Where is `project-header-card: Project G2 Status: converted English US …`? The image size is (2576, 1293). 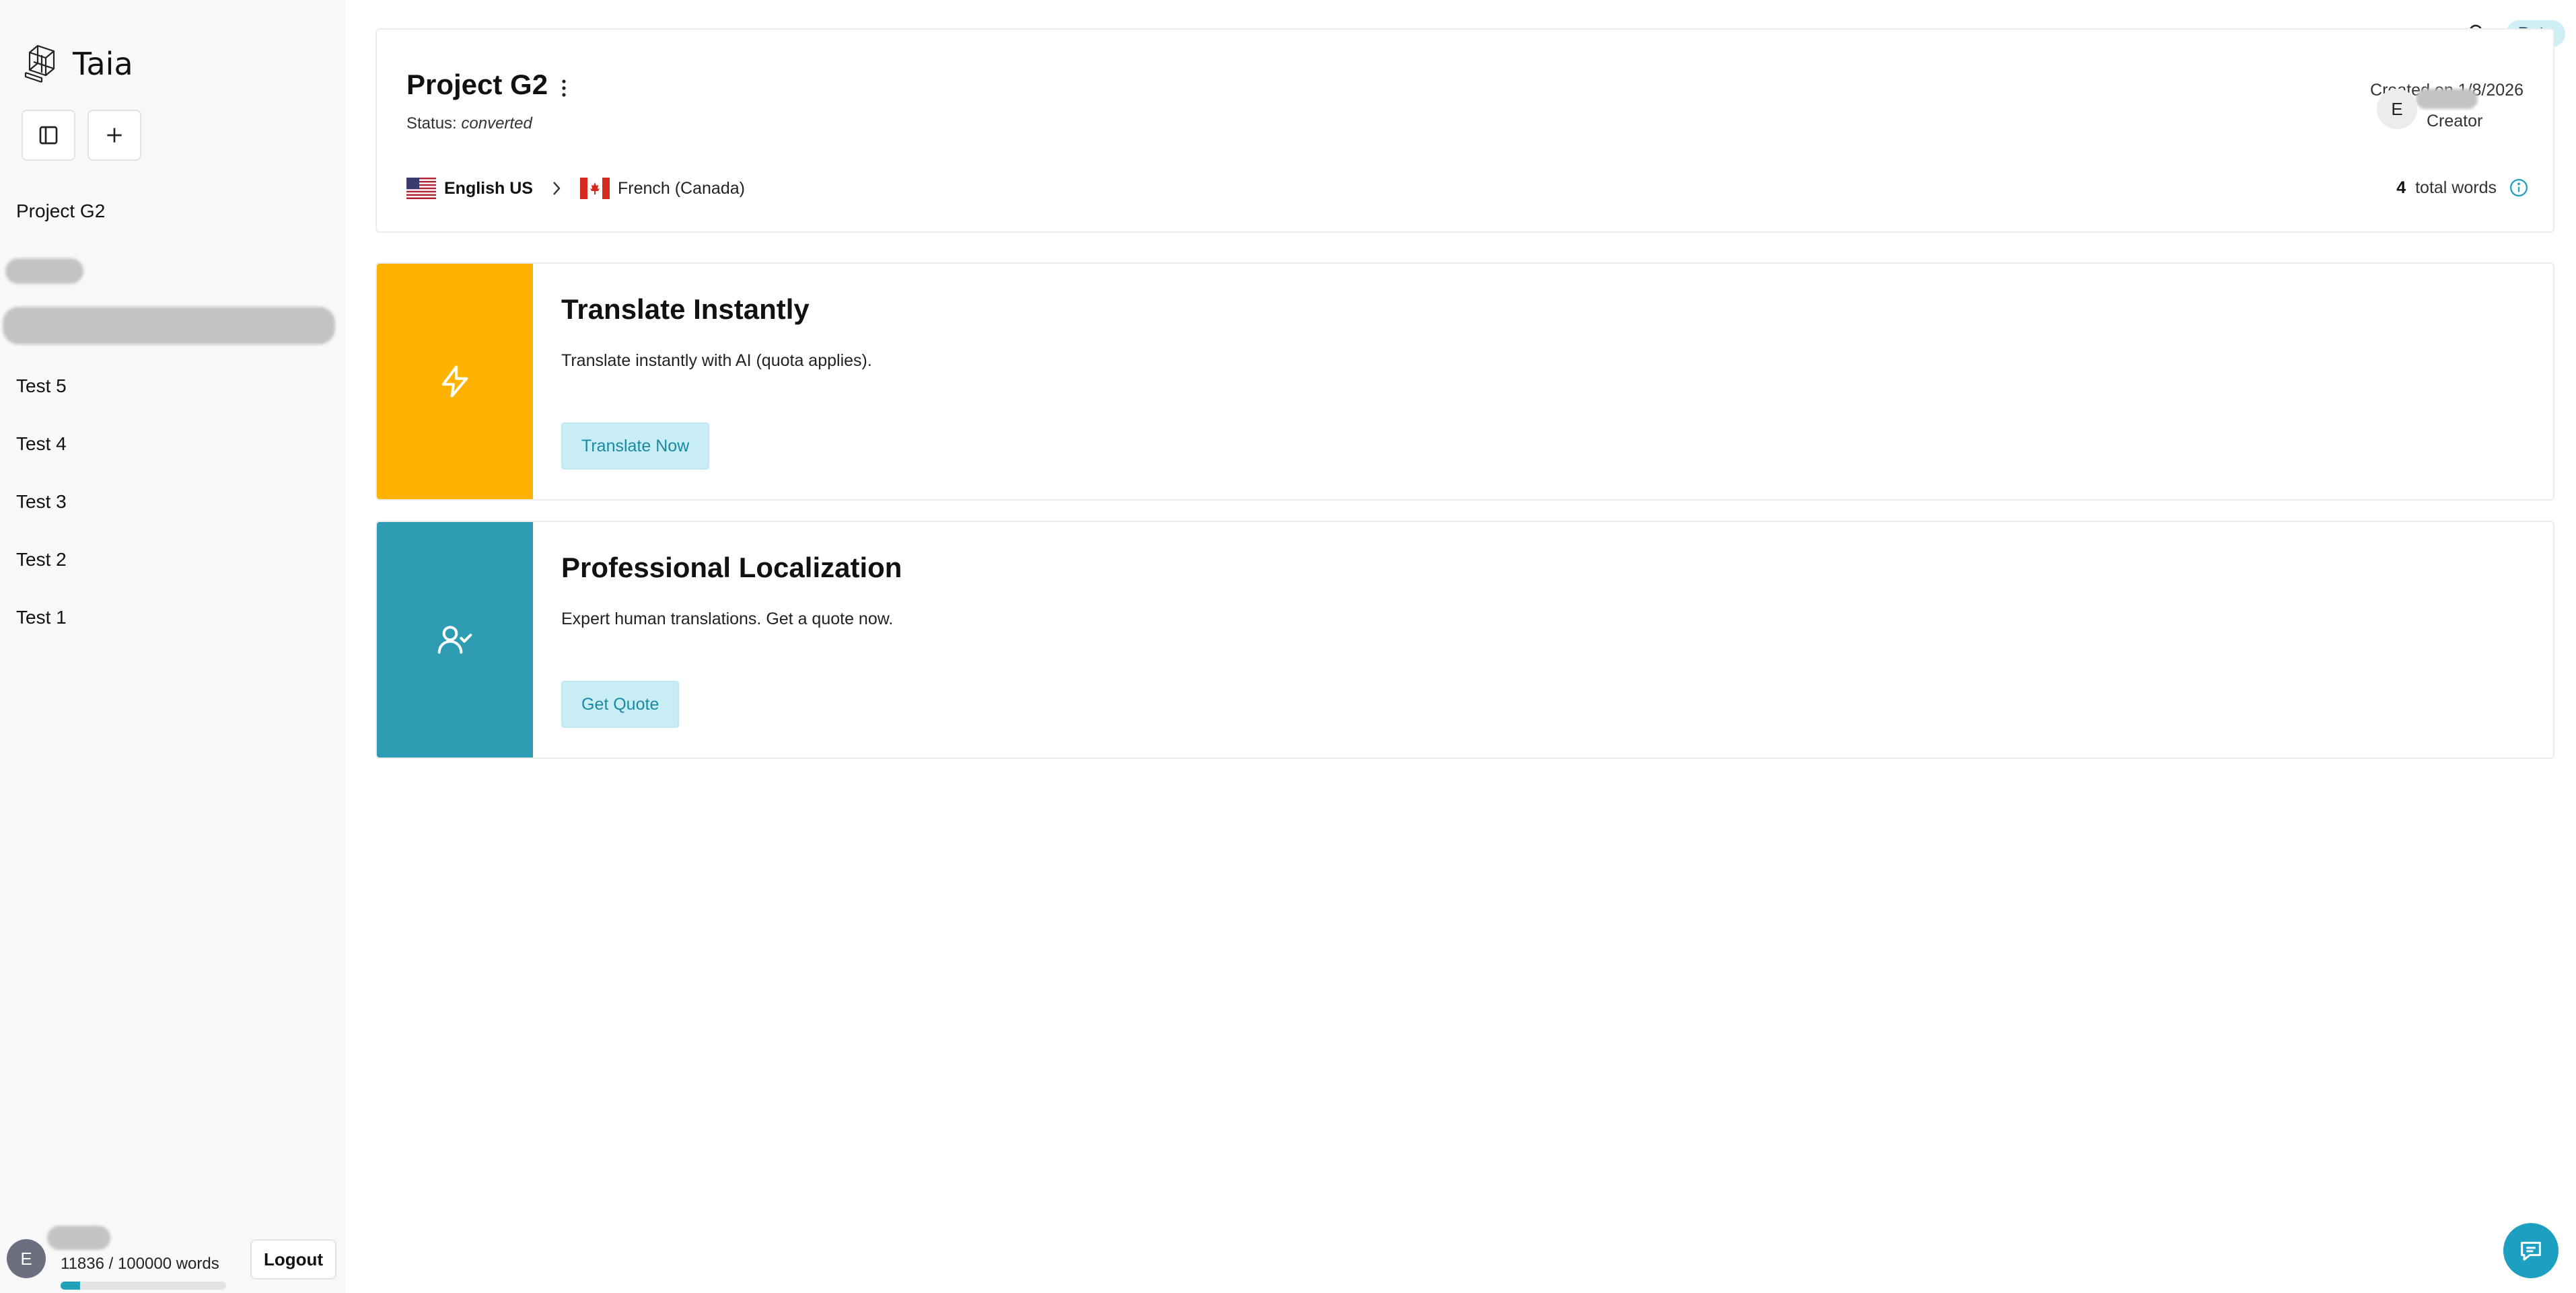
project-header-card: Project G2 Status: converted English US … is located at coordinates (1465, 130).